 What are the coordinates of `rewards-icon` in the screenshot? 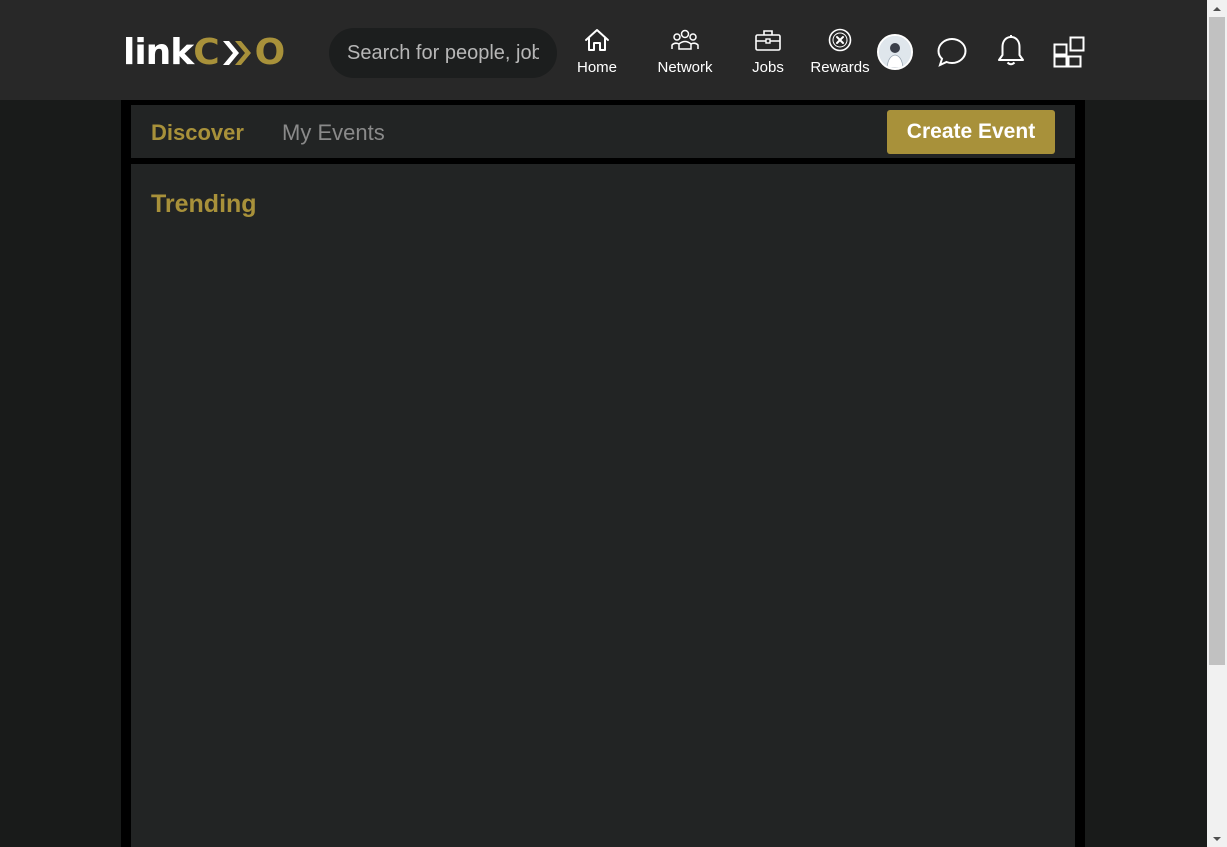 It's located at (840, 40).